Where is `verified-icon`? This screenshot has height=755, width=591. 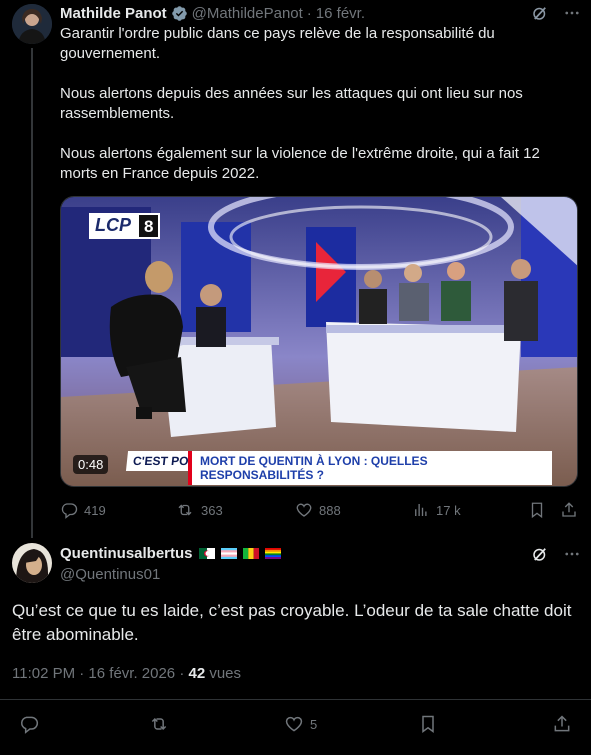
verified-icon is located at coordinates (179, 13).